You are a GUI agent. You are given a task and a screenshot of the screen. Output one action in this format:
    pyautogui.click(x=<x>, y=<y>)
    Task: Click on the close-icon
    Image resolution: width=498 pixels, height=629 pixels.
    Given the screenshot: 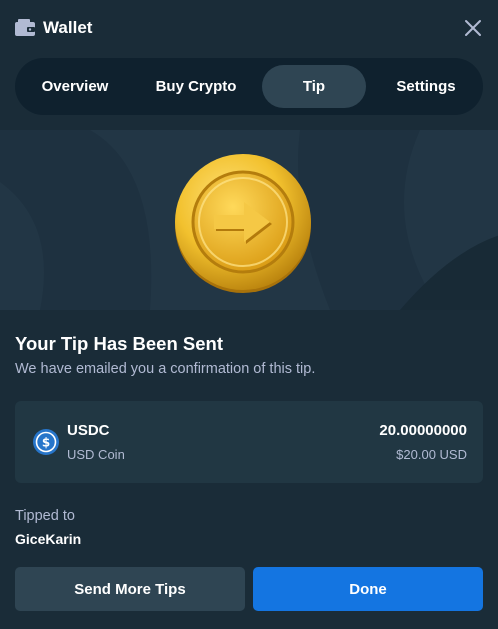 What is the action you would take?
    pyautogui.click(x=473, y=28)
    